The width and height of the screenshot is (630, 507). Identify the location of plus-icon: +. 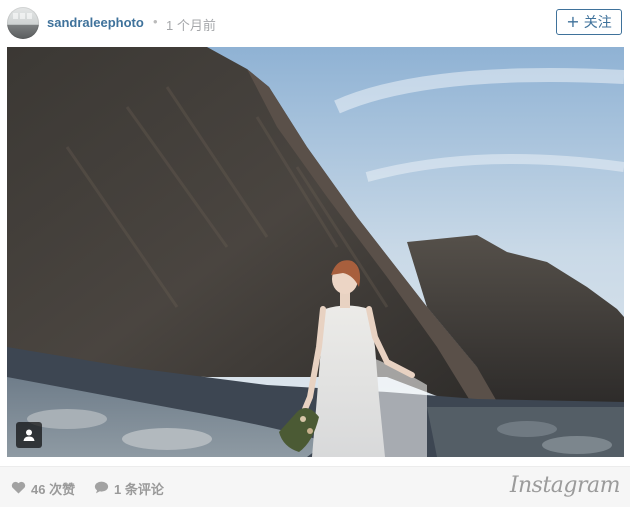
(573, 21).